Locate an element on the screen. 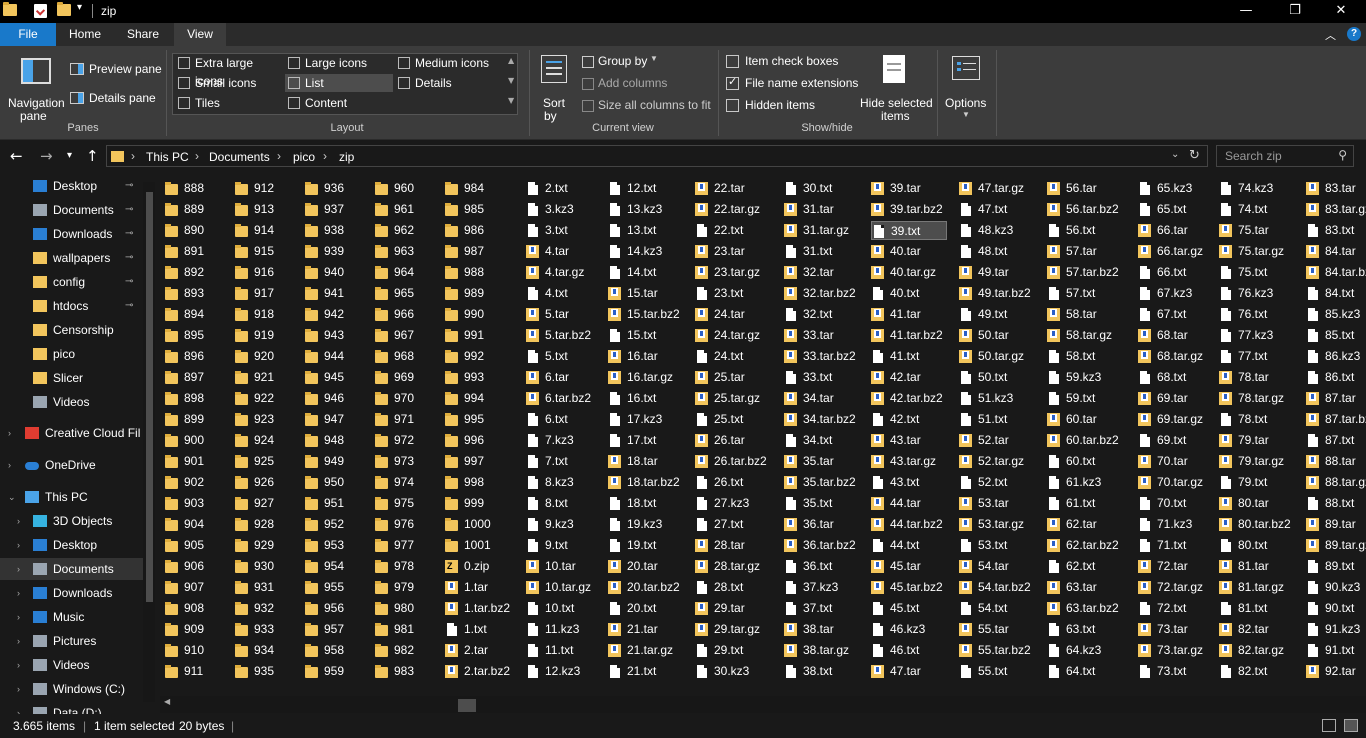  file-item: 75.tar is located at coordinates (1260, 230).